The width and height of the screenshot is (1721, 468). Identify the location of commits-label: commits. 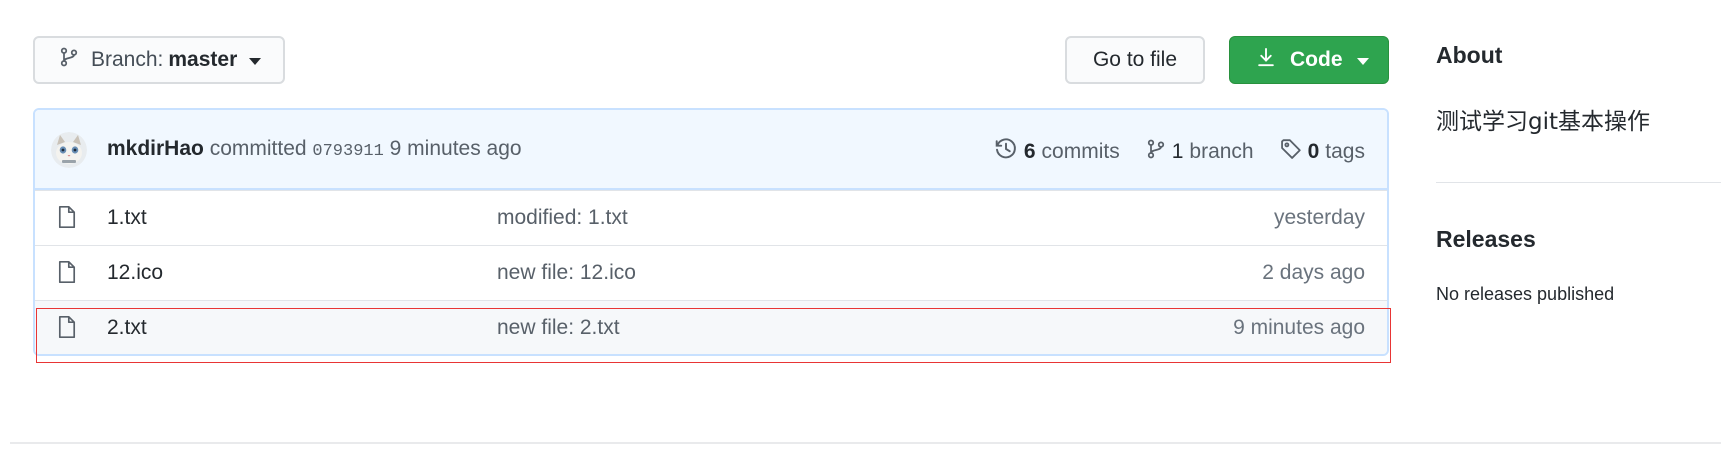
(1080, 151).